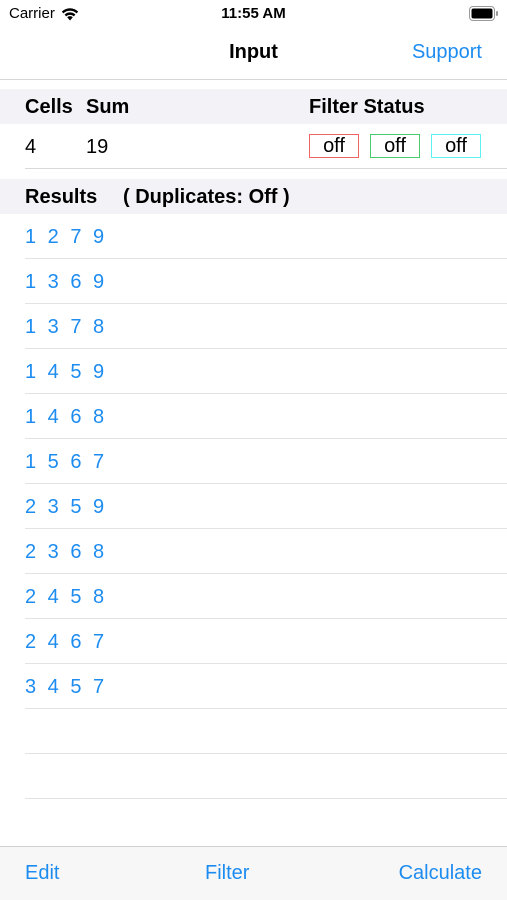 Image resolution: width=507 pixels, height=900 pixels. I want to click on result-combination: 2 4 6 7, so click(66, 642).